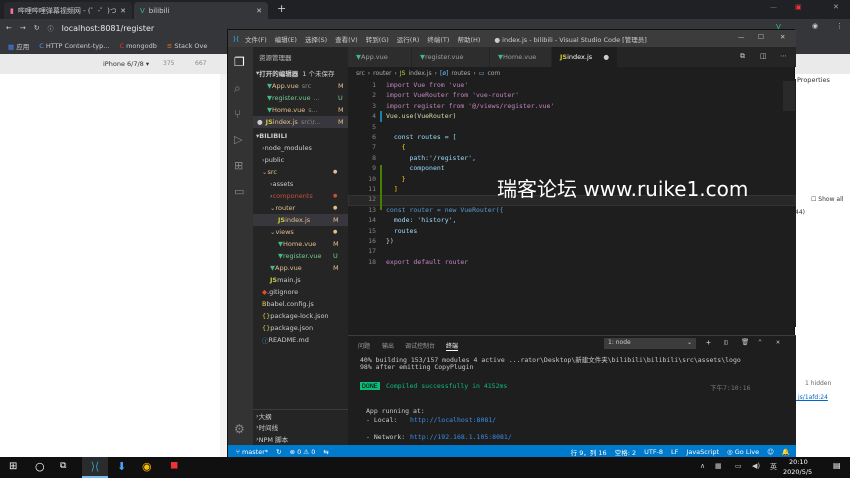 The height and width of the screenshot is (478, 850). What do you see at coordinates (493, 73) in the screenshot?
I see `breadcrumb-item: com` at bounding box center [493, 73].